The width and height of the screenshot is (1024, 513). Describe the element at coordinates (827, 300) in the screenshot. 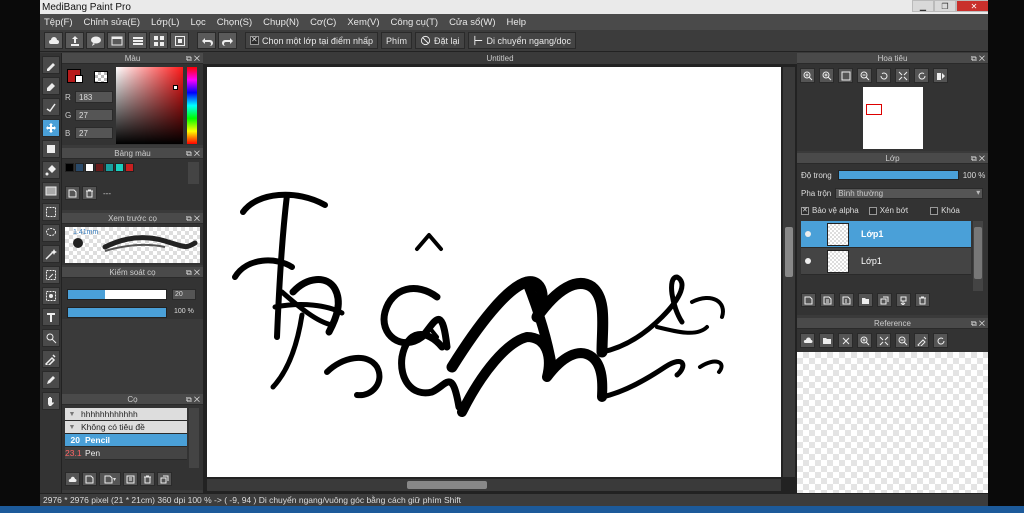

I see `new-halftone-layer-icon` at that location.